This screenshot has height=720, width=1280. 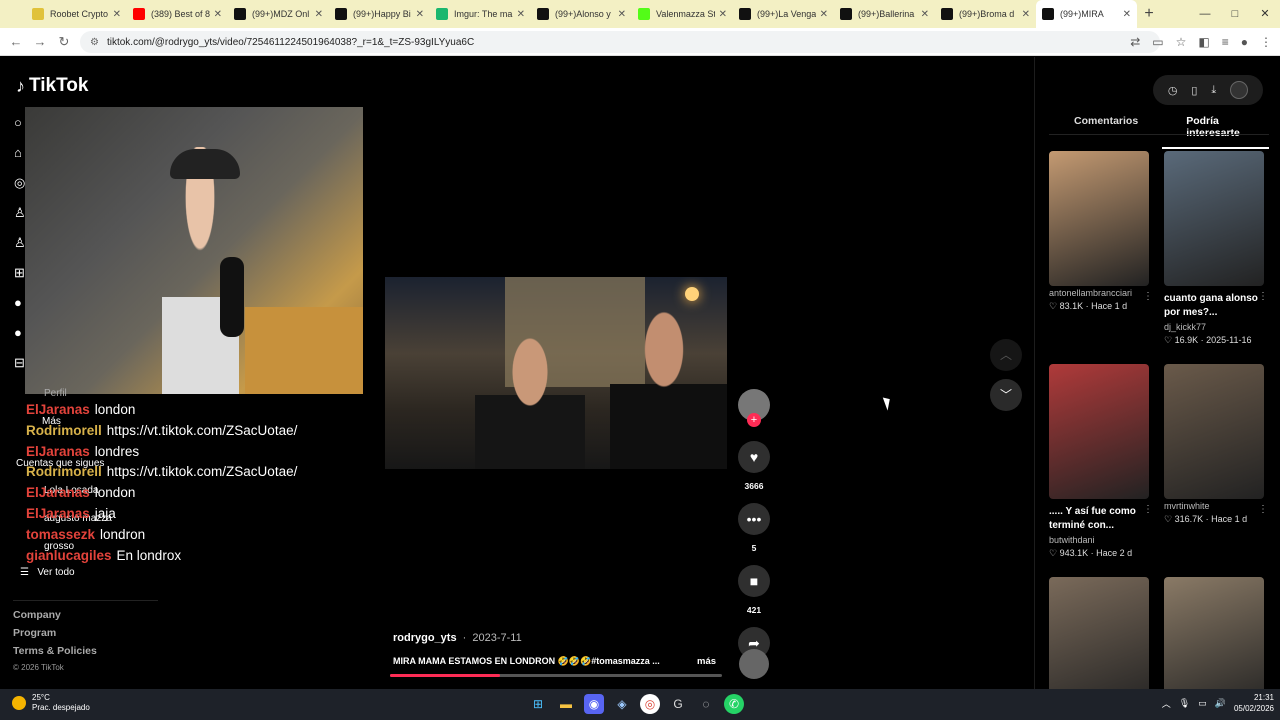 What do you see at coordinates (51, 703) in the screenshot?
I see `weather-widget: 25°C Prac. despejado` at bounding box center [51, 703].